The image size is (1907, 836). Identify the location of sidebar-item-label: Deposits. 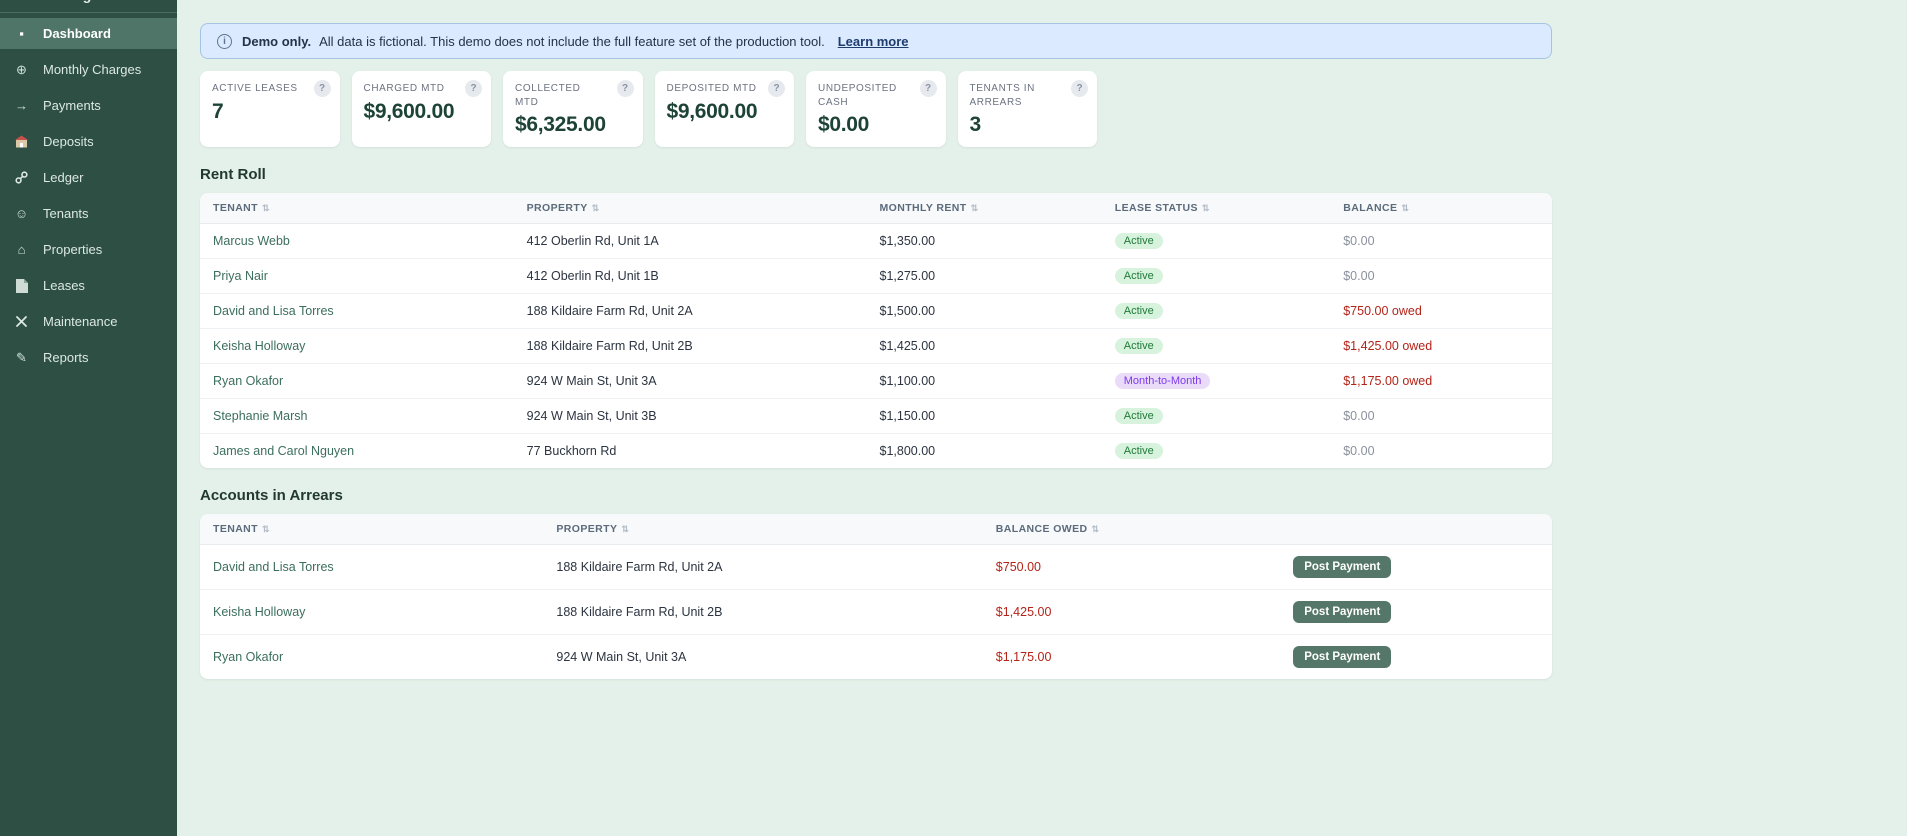
(68, 141).